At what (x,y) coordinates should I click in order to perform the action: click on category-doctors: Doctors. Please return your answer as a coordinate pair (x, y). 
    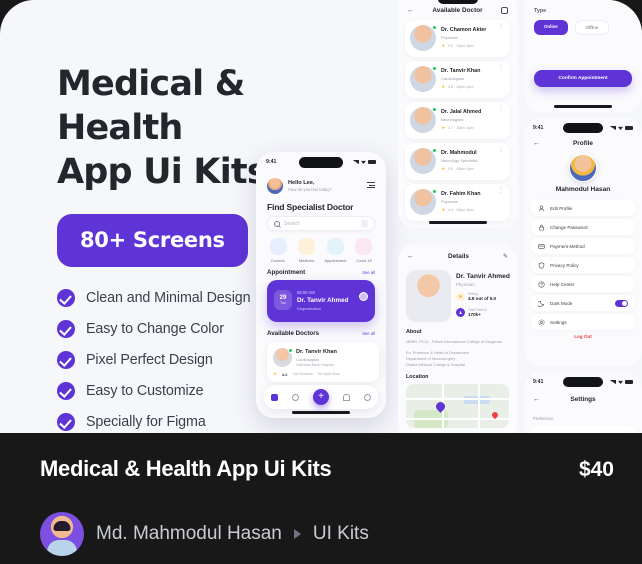
    Looking at the image, I should click on (278, 250).